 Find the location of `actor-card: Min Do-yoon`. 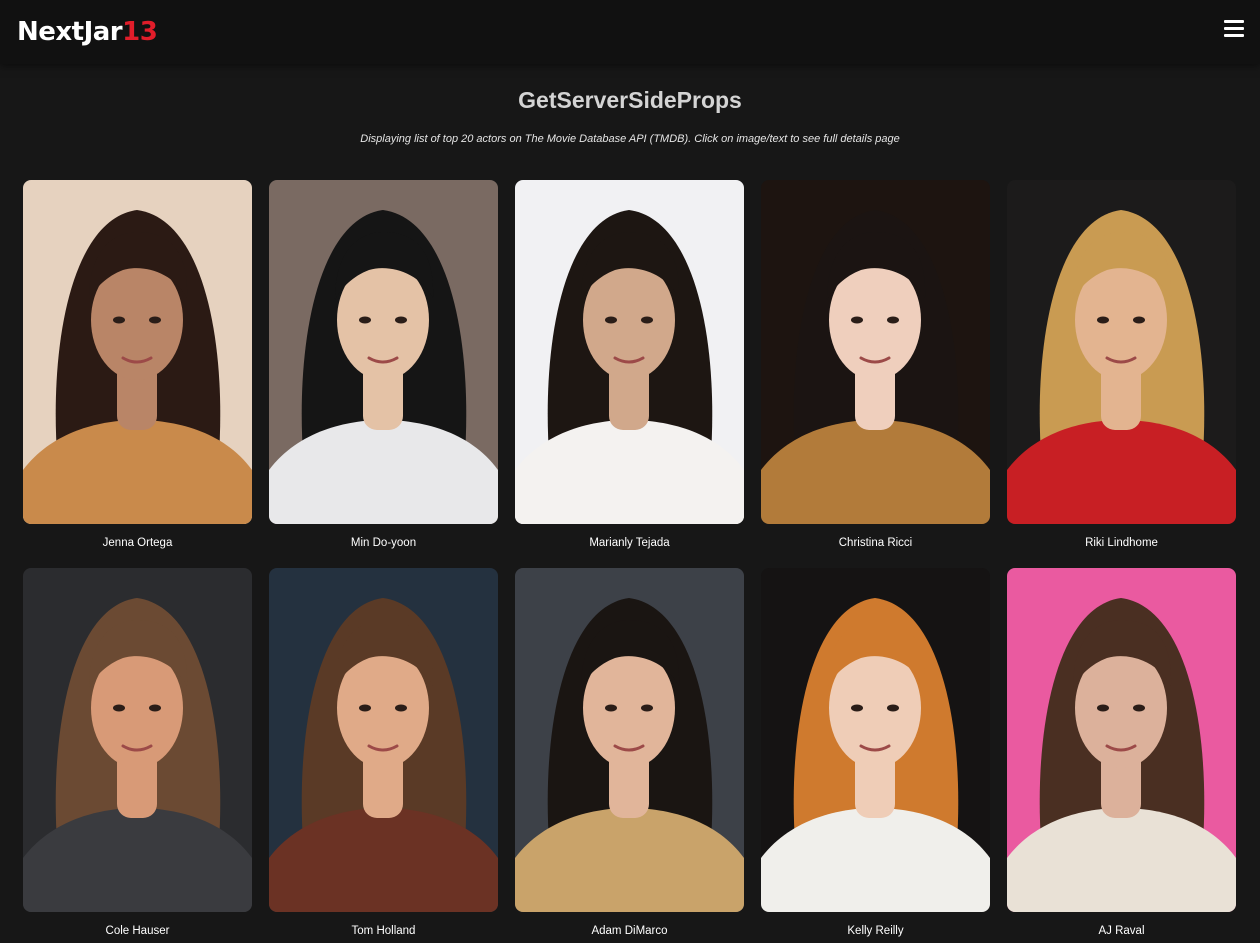

actor-card: Min Do-yoon is located at coordinates (383, 365).